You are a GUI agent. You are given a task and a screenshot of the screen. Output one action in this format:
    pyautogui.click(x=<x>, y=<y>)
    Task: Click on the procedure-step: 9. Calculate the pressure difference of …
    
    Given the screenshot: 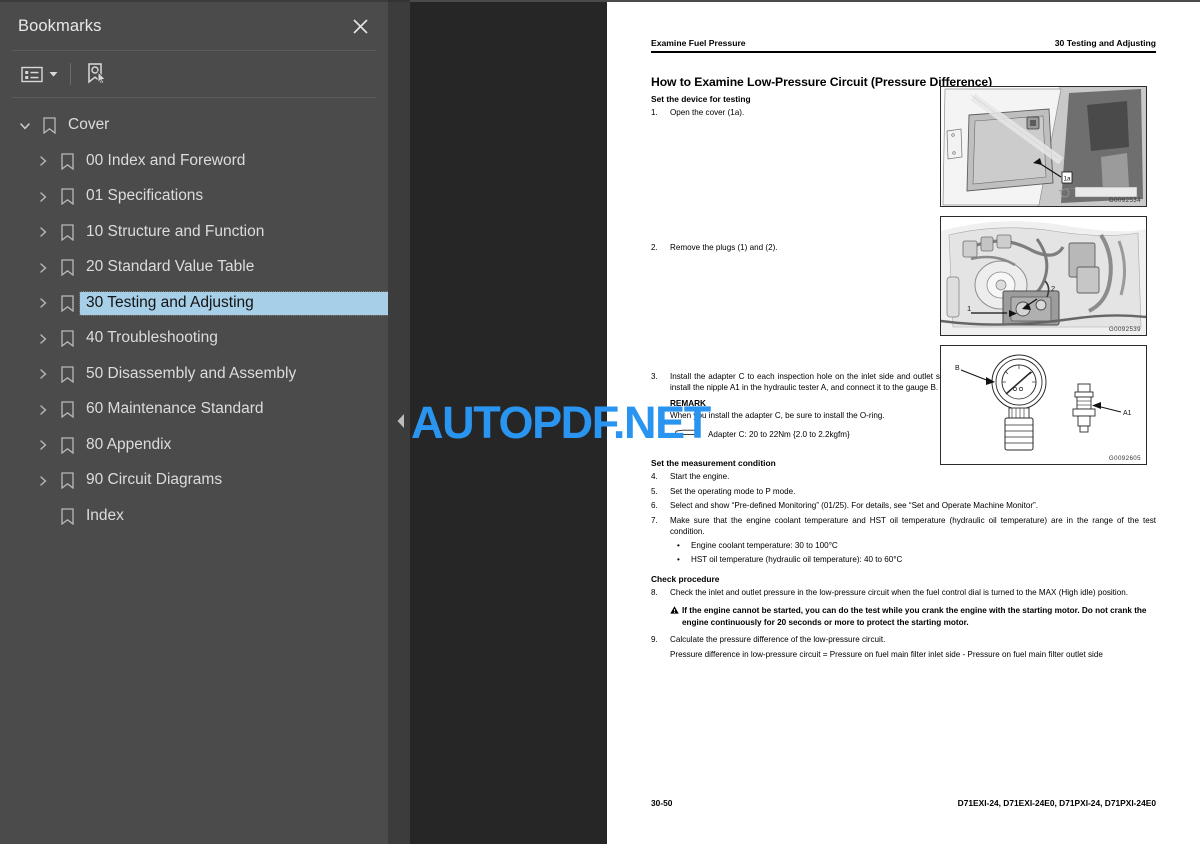 What is the action you would take?
    pyautogui.click(x=903, y=639)
    